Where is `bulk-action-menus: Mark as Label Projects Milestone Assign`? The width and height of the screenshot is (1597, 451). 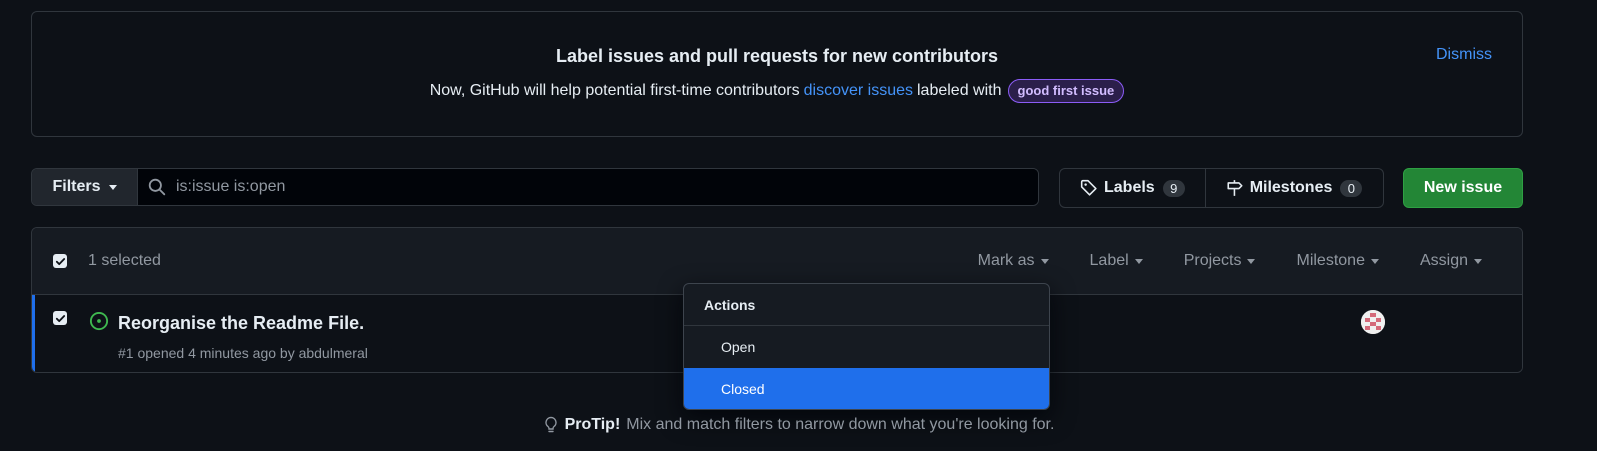
bulk-action-menus: Mark as Label Projects Milestone Assign is located at coordinates (1230, 261).